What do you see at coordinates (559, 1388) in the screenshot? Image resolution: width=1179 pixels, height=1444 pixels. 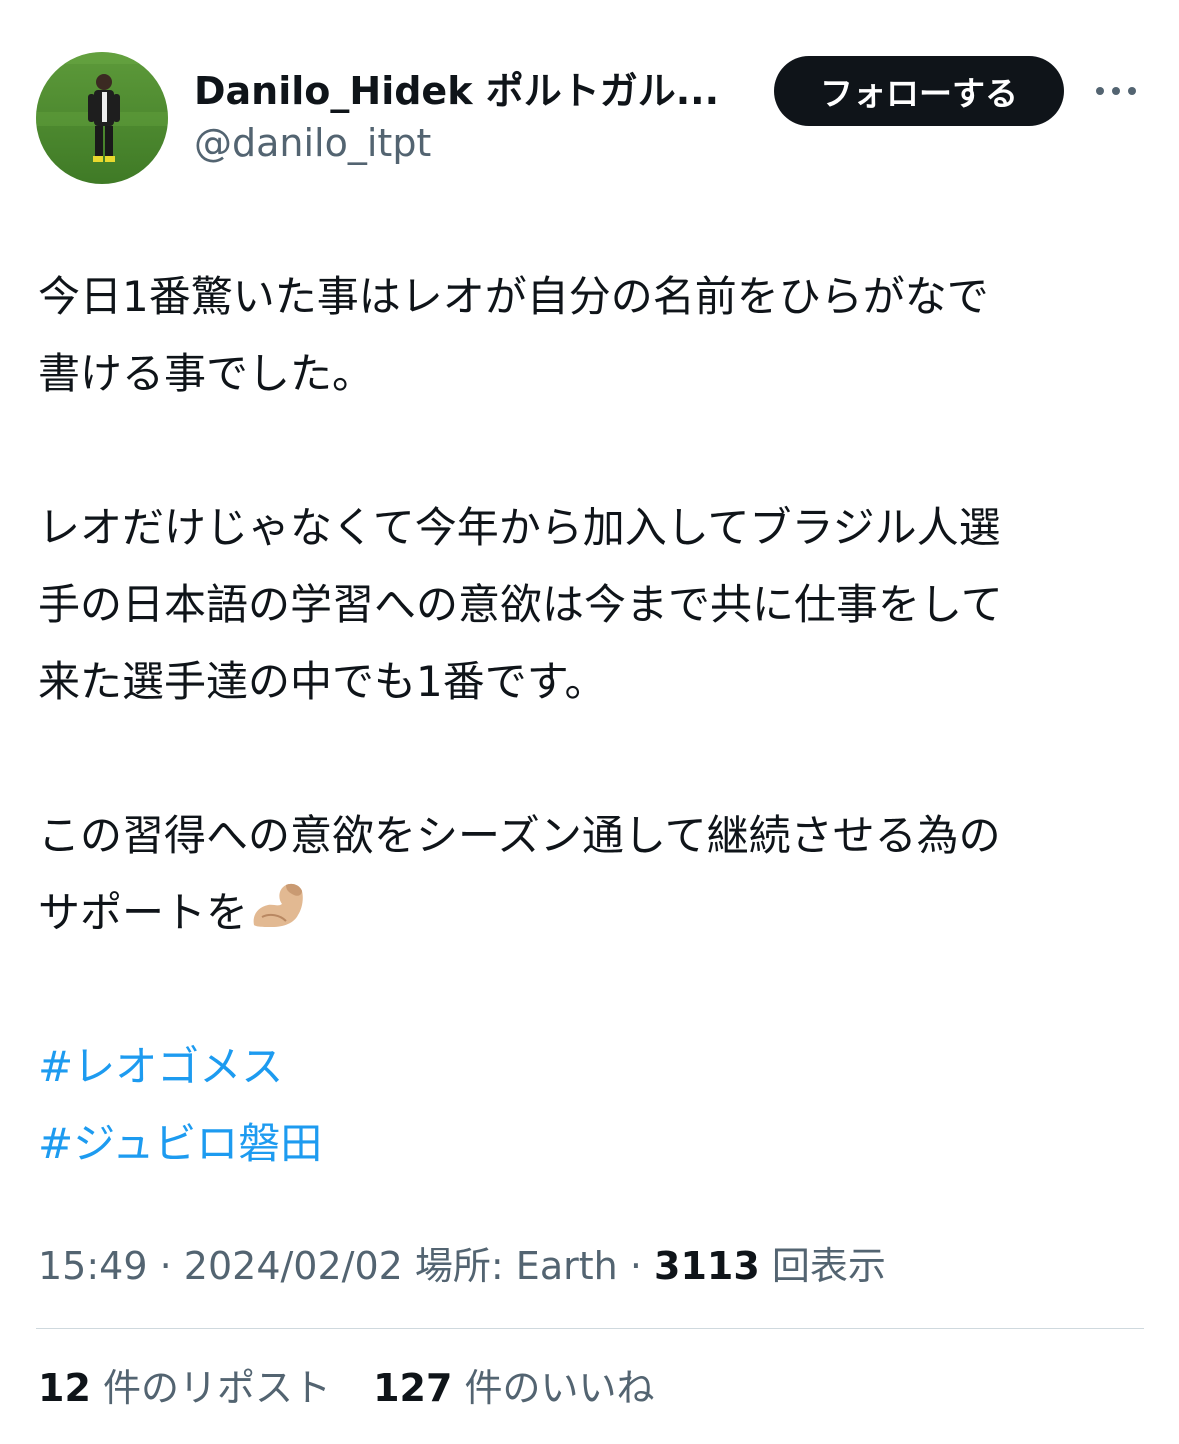 I see `likes-label: 件のいいね` at bounding box center [559, 1388].